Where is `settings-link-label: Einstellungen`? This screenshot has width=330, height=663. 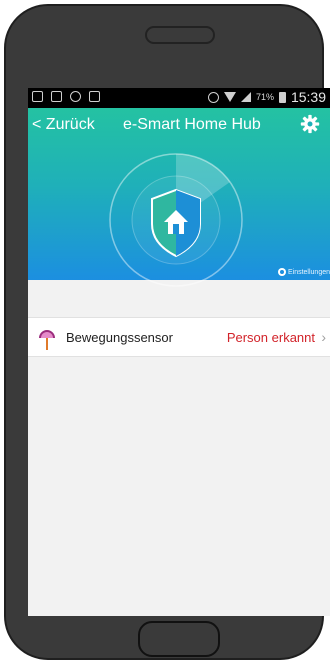
settings-link-label: Einstellungen is located at coordinates (308, 272).